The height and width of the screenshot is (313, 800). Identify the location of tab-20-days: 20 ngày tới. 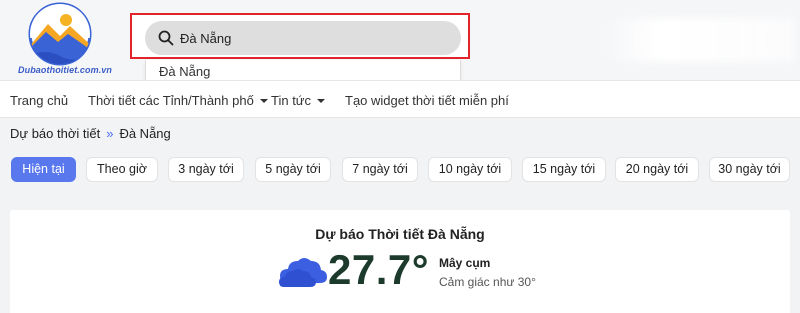
(657, 169).